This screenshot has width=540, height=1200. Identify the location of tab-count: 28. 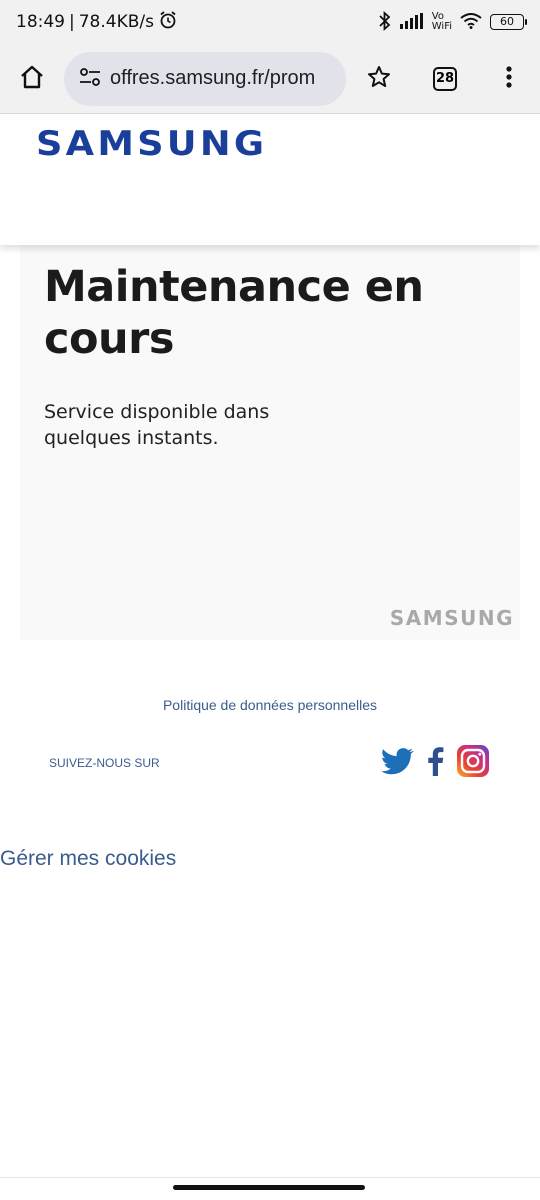
(445, 78).